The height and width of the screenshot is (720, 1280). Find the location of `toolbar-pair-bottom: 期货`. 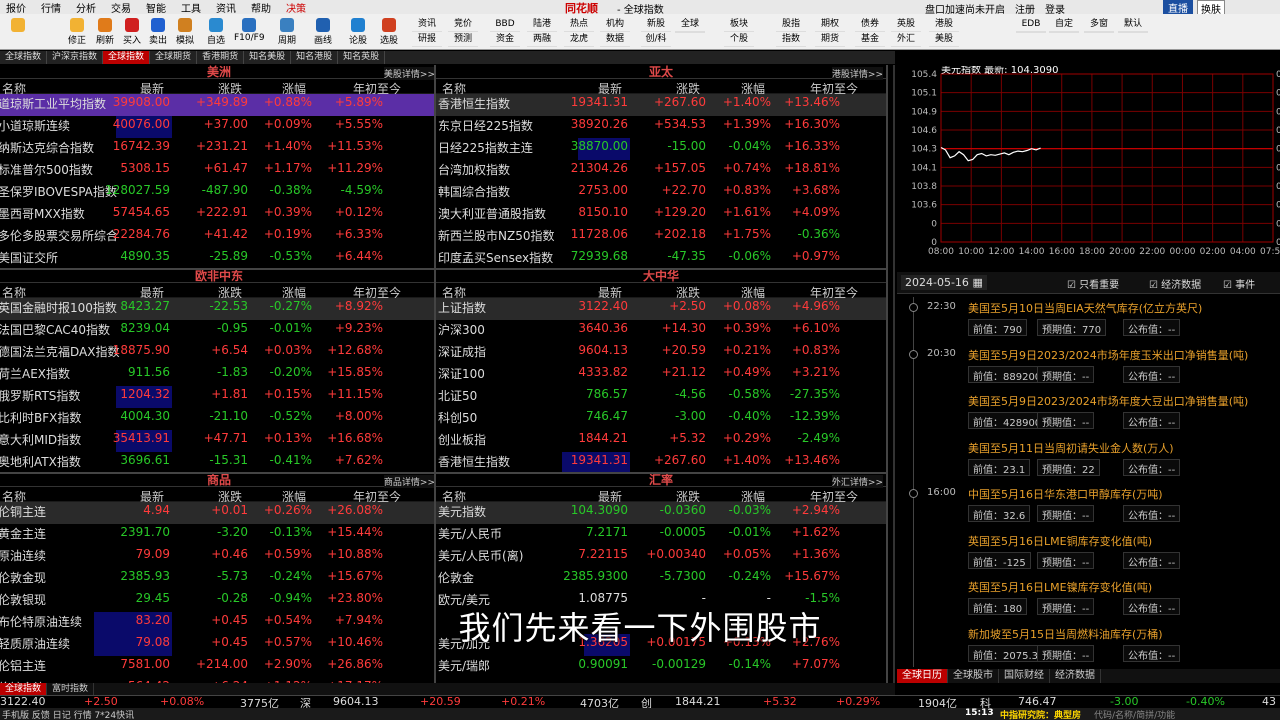

toolbar-pair-bottom: 期货 is located at coordinates (830, 39).